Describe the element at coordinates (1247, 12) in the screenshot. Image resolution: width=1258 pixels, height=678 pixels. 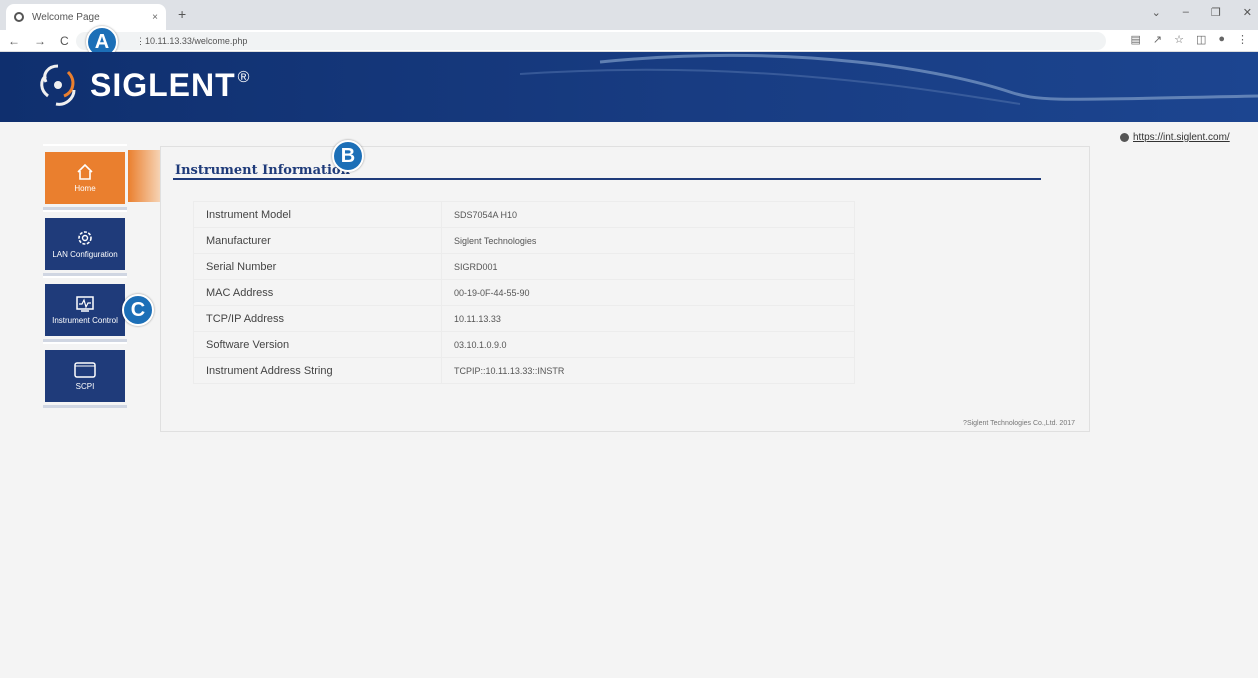
I see `close-window-icon: ✕` at that location.